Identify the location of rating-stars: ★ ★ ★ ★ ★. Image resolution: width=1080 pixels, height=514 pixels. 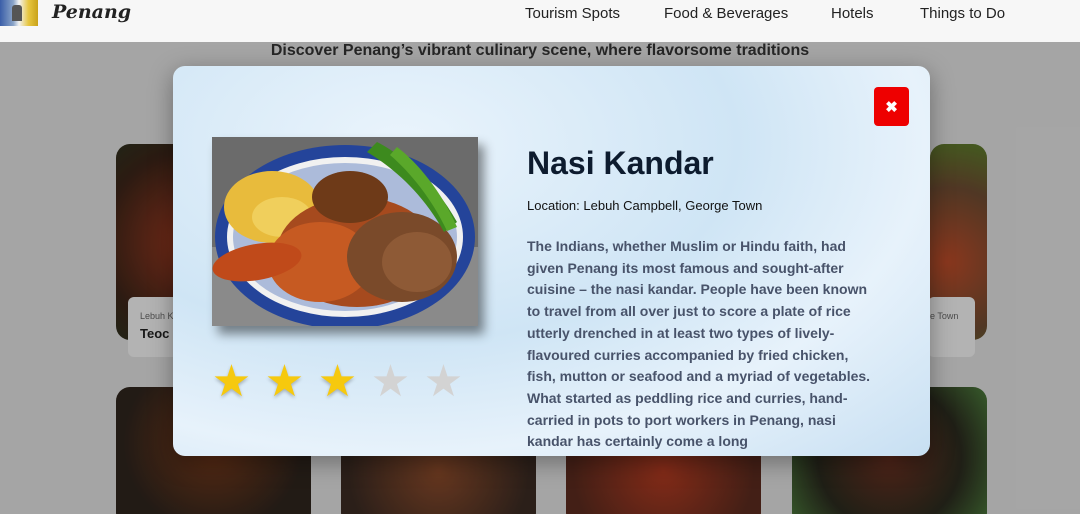
(339, 382).